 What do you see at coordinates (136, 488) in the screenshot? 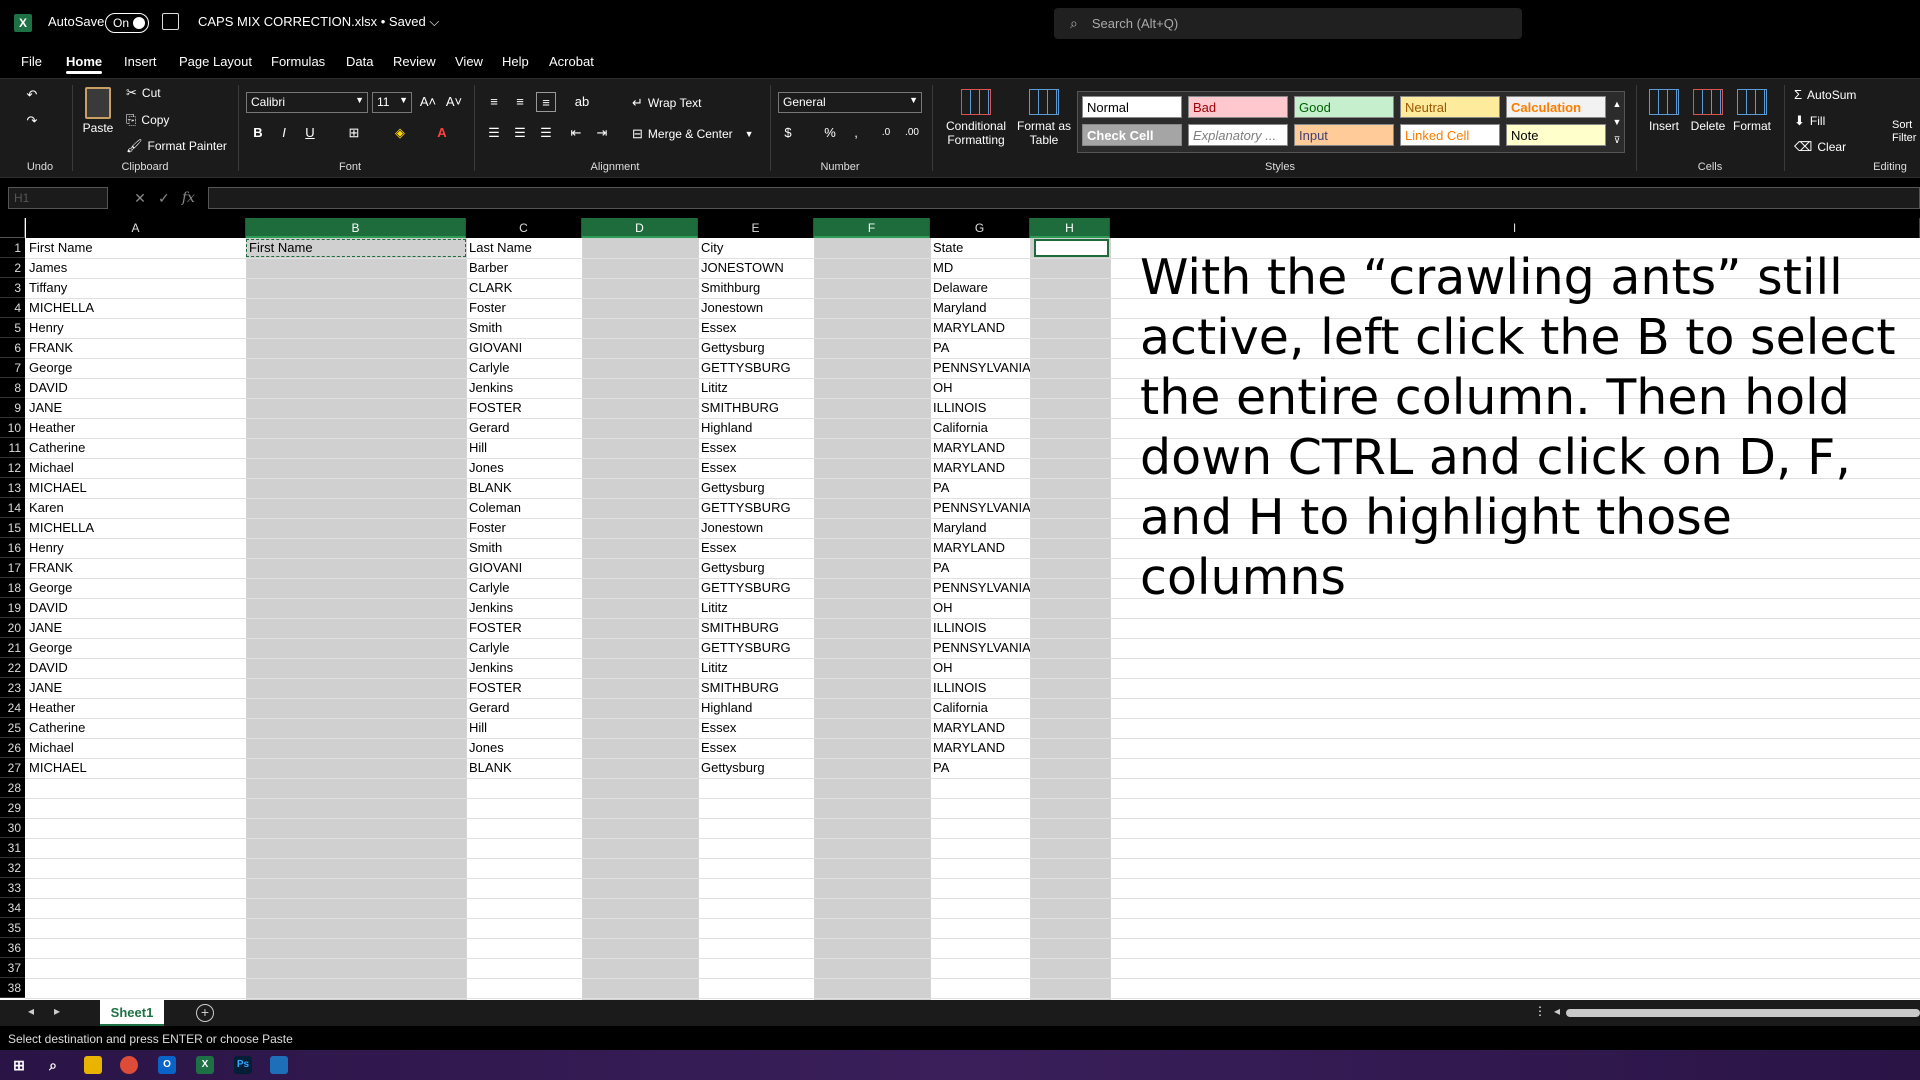
I see `cell-a: MICHAEL` at bounding box center [136, 488].